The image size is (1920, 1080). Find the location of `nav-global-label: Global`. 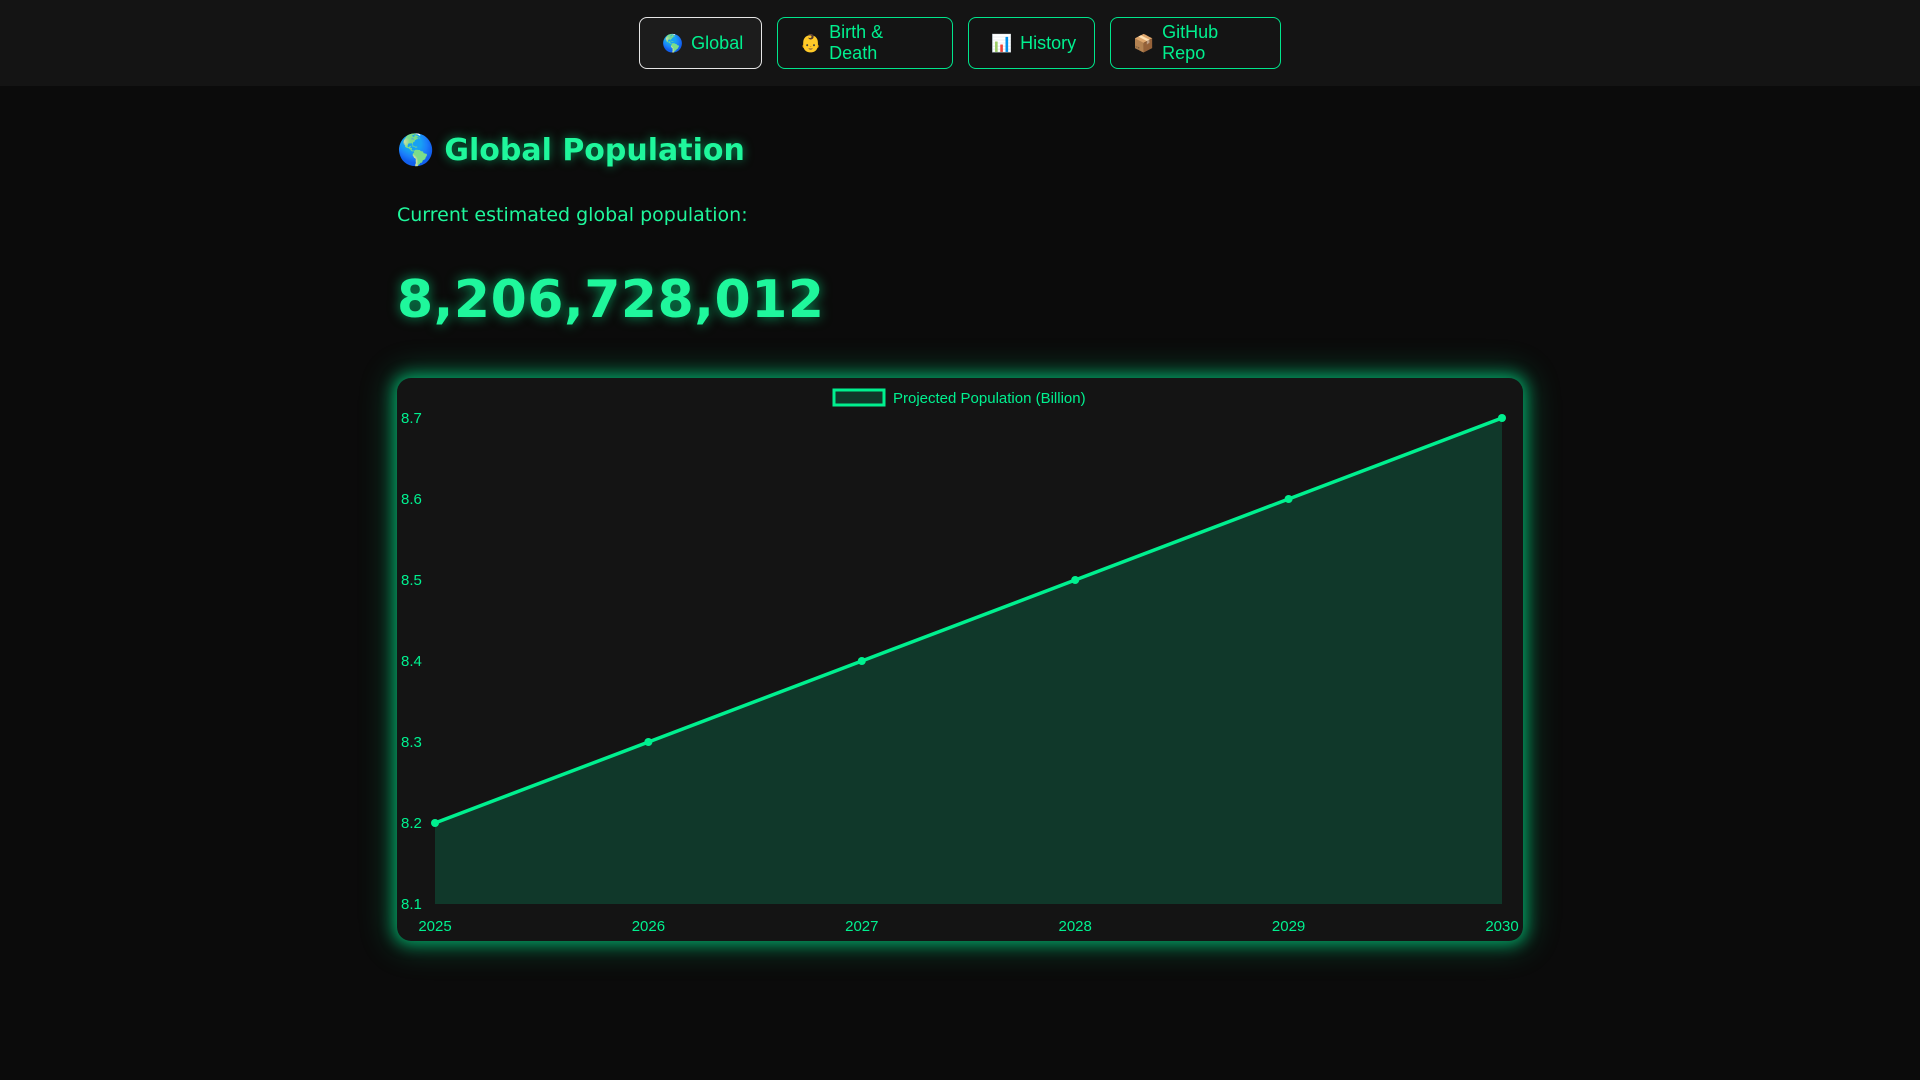

nav-global-label: Global is located at coordinates (717, 42).